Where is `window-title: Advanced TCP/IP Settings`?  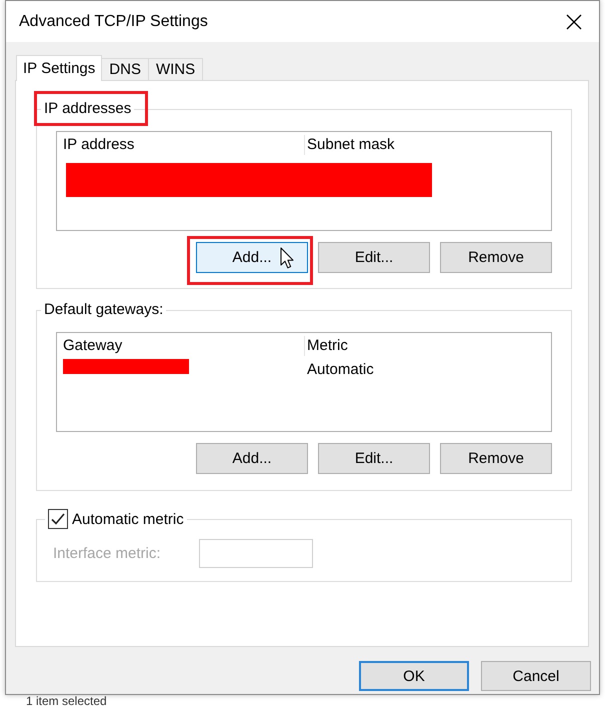
window-title: Advanced TCP/IP Settings is located at coordinates (114, 21).